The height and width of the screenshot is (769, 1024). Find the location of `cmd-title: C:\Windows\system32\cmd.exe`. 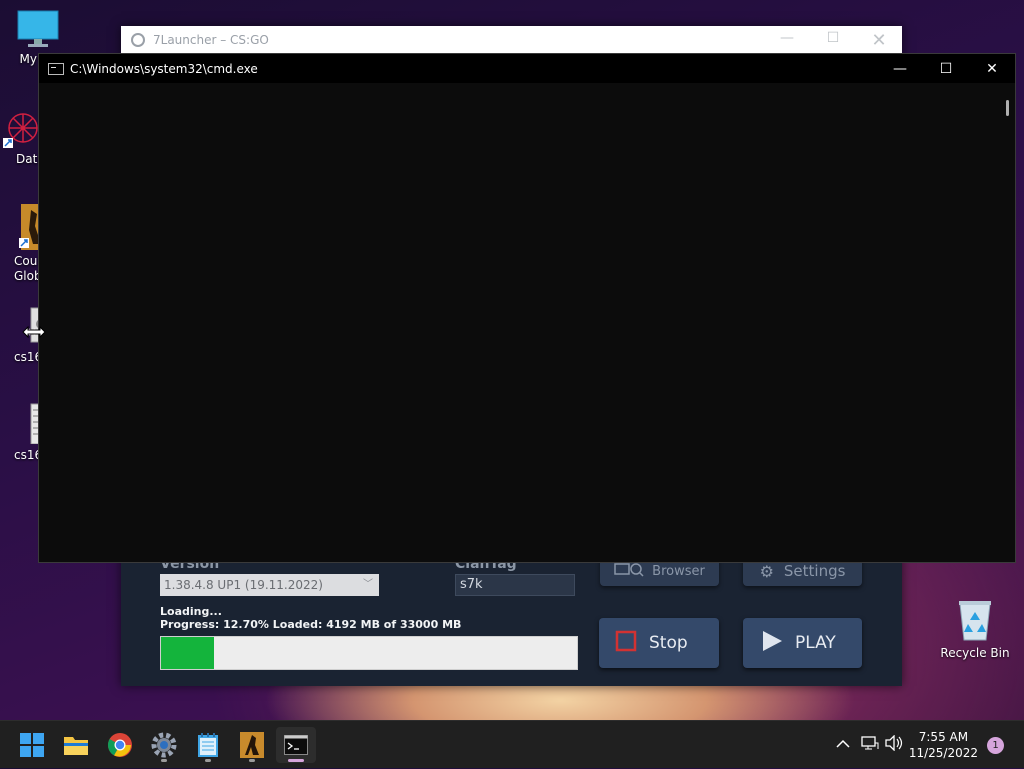

cmd-title: C:\Windows\system32\cmd.exe is located at coordinates (164, 68).